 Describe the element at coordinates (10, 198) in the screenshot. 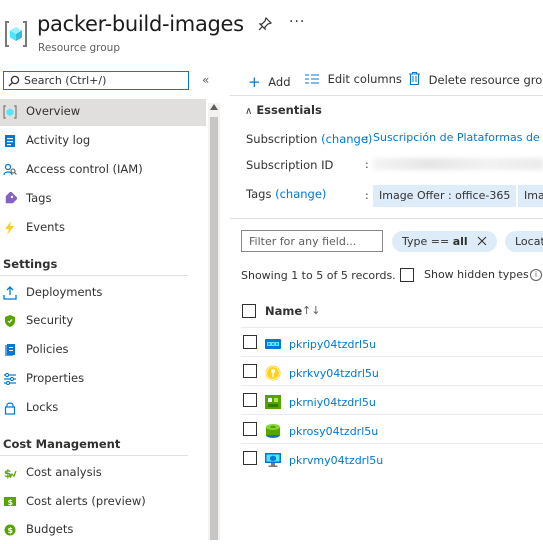

I see `tag-icon` at that location.